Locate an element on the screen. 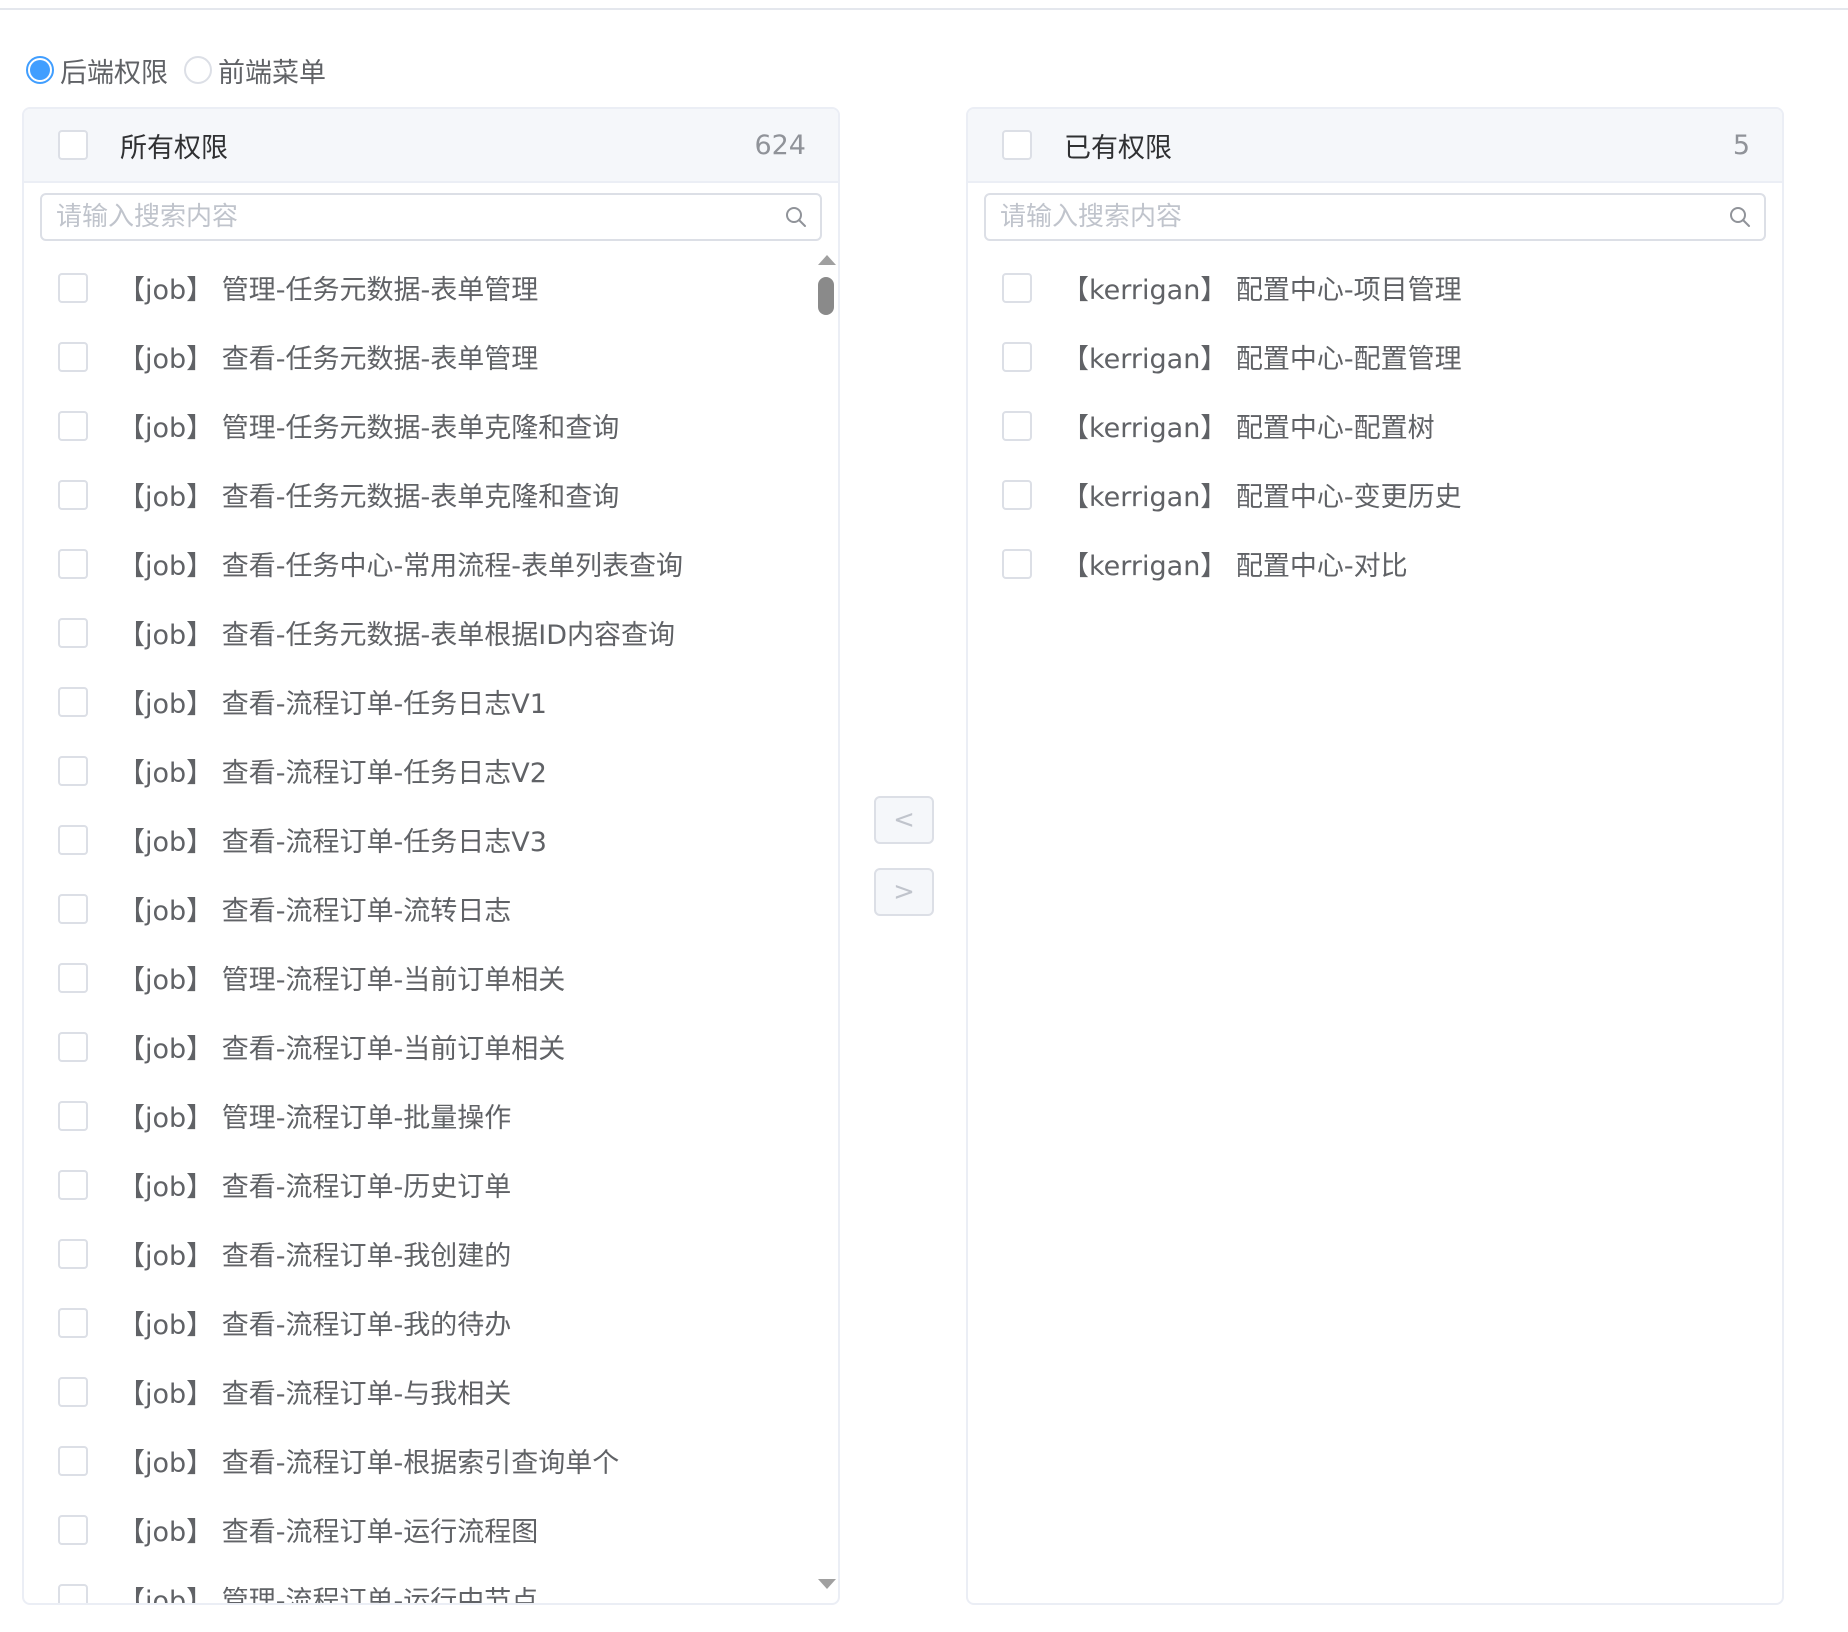  permission-type-radio-group: 后端权限 前端菜单 is located at coordinates (184, 70).